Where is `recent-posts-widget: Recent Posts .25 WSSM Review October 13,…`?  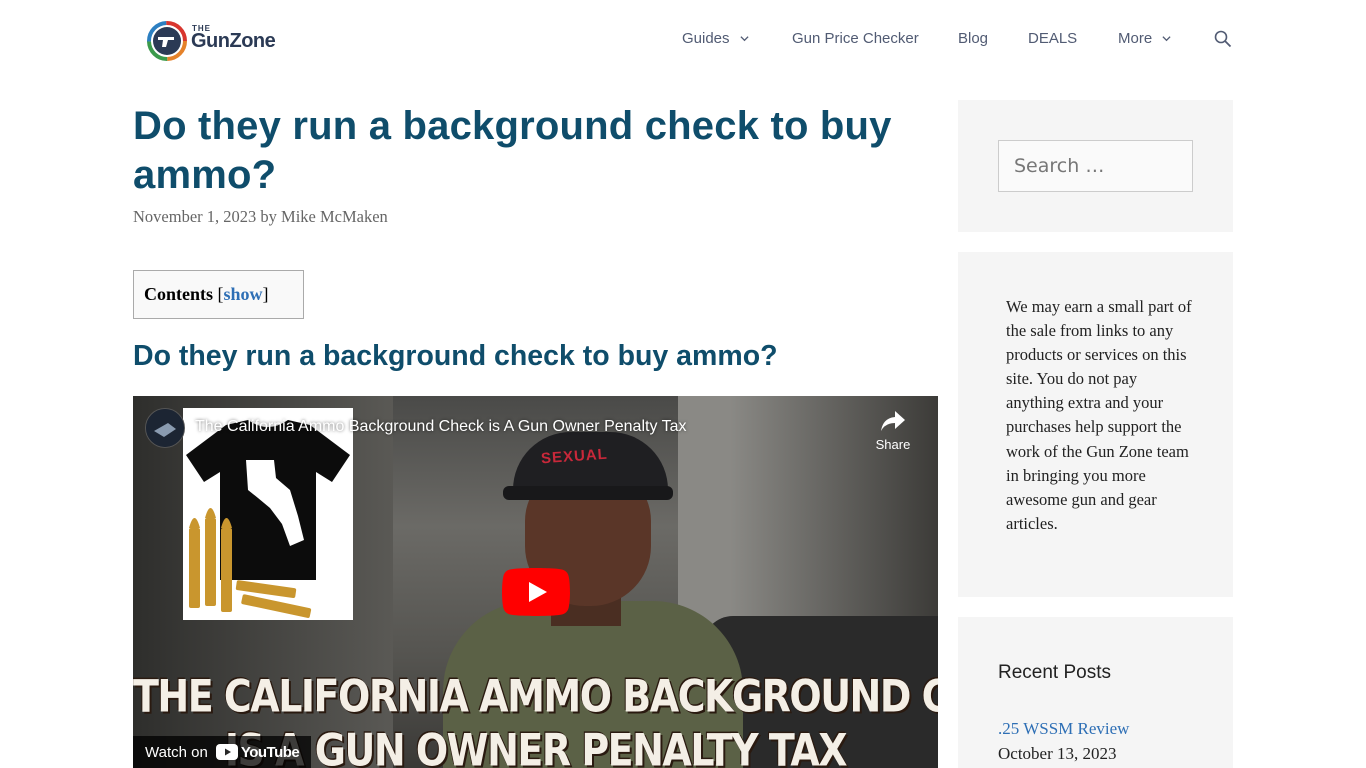 recent-posts-widget: Recent Posts .25 WSSM Review October 13,… is located at coordinates (1095, 692).